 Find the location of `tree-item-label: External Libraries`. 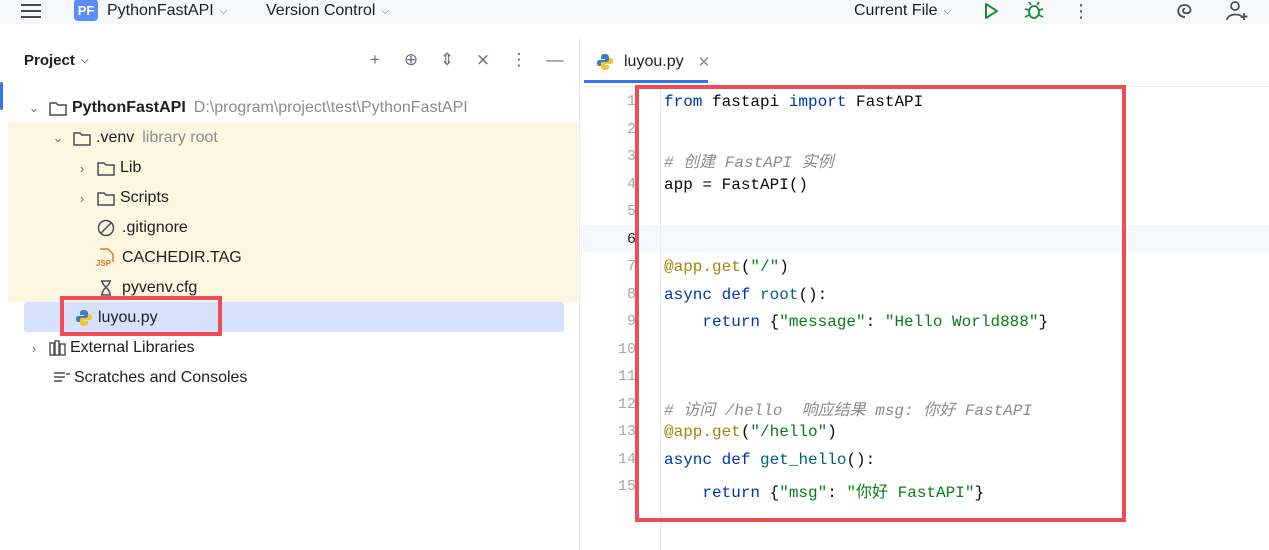

tree-item-label: External Libraries is located at coordinates (132, 347).